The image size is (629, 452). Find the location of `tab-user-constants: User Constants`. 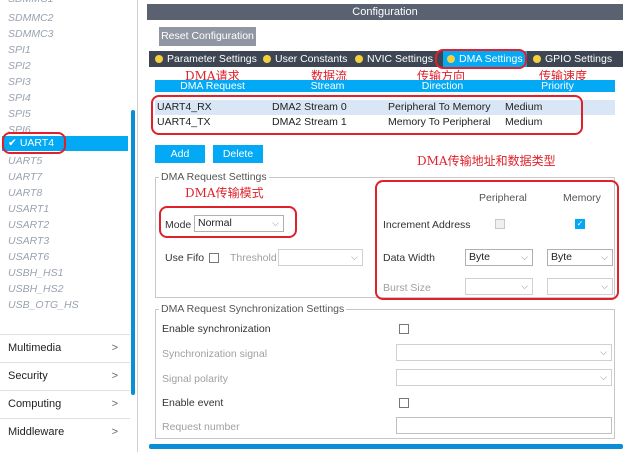

tab-user-constants: User Constants is located at coordinates (305, 59).